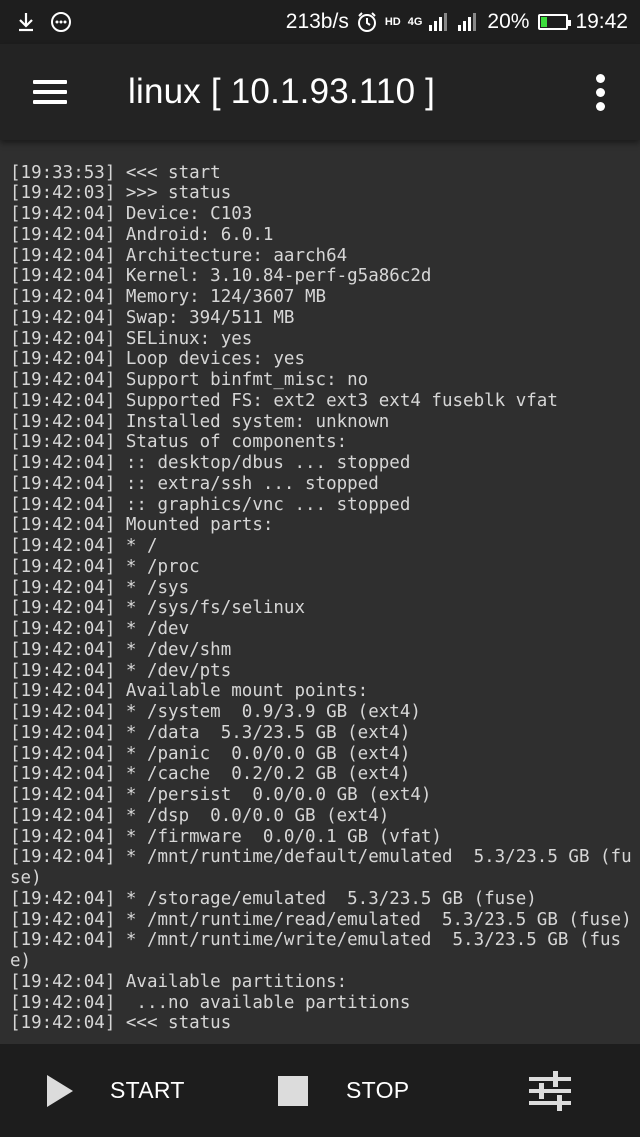 The image size is (640, 1137). What do you see at coordinates (147, 1090) in the screenshot?
I see `start-button-label: START` at bounding box center [147, 1090].